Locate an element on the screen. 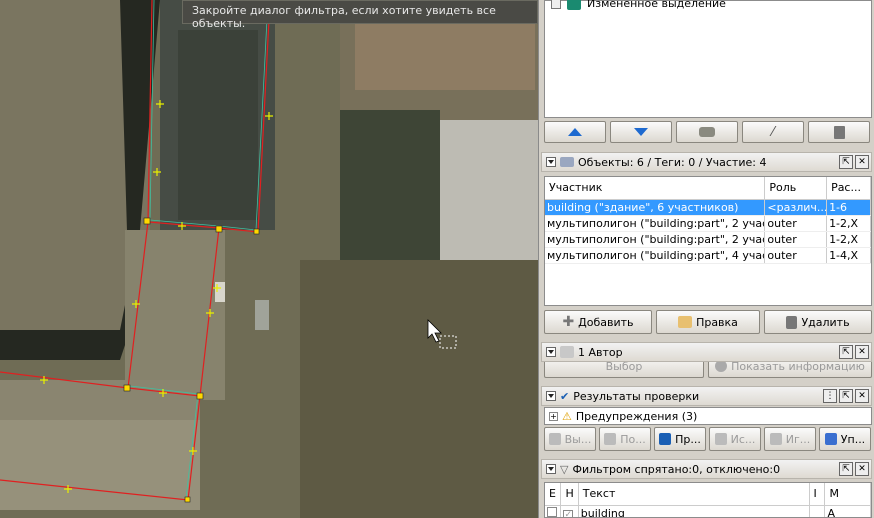 The height and width of the screenshot is (518, 874). warnings-label: Предупреждения (3) is located at coordinates (636, 416).